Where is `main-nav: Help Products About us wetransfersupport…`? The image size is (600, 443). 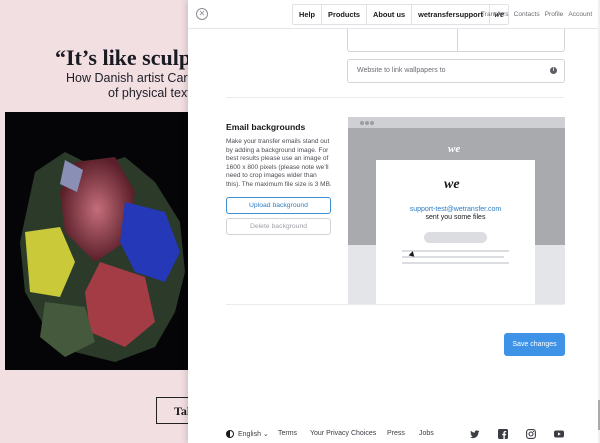
main-nav: Help Products About us wetransfersupport… is located at coordinates (400, 14).